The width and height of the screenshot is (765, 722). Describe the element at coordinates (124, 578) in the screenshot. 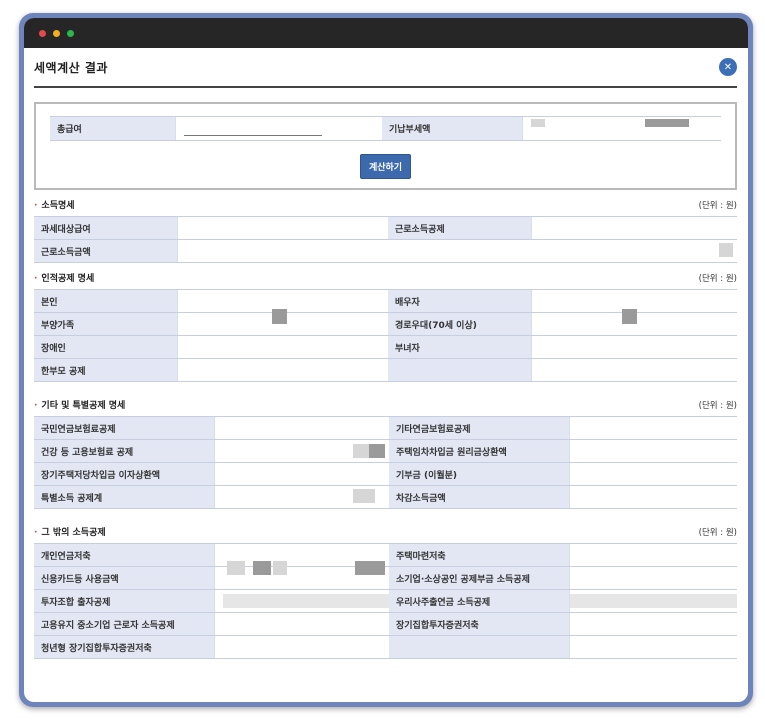

I see `credit-card-label: 신용카드등 사용금액` at that location.